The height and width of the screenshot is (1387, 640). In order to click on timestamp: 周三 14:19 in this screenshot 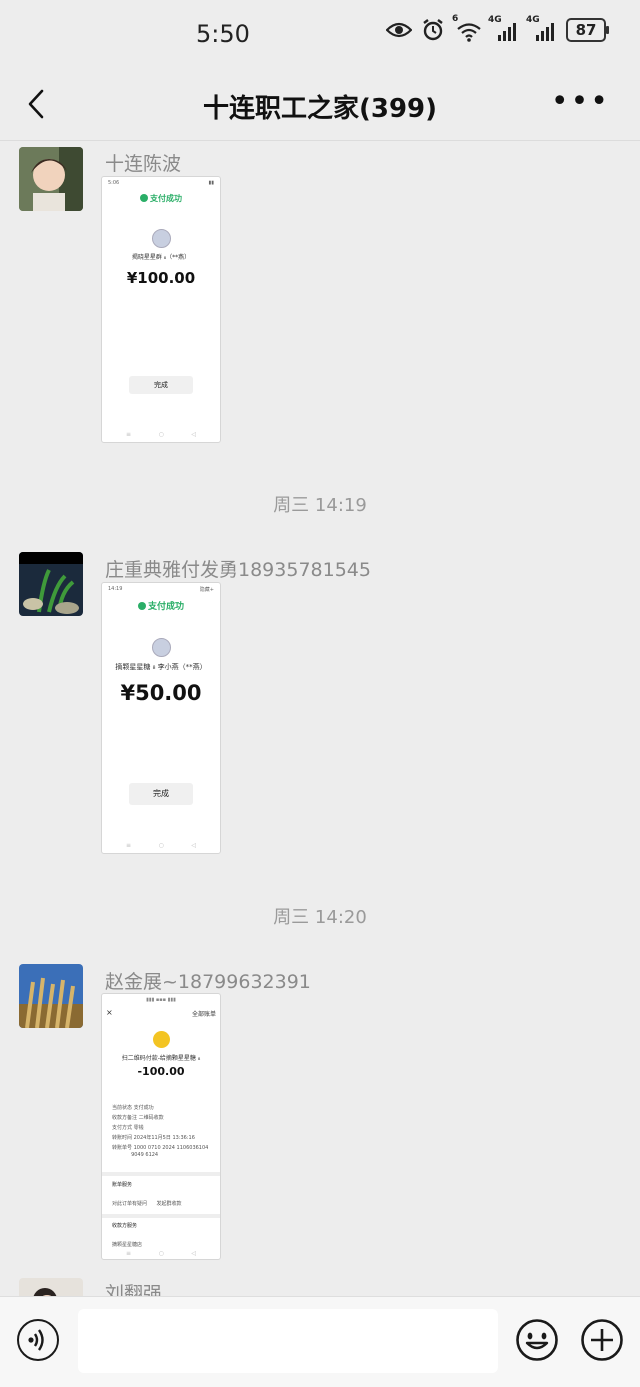, I will do `click(320, 505)`.